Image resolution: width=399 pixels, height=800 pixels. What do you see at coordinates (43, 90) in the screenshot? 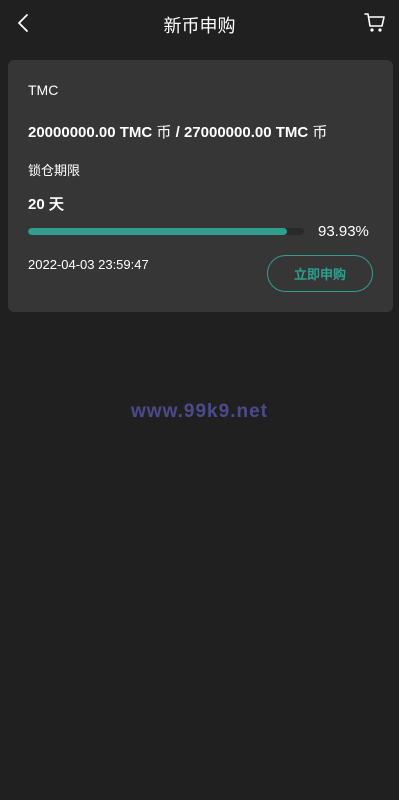
I see `coin-name: TMC` at bounding box center [43, 90].